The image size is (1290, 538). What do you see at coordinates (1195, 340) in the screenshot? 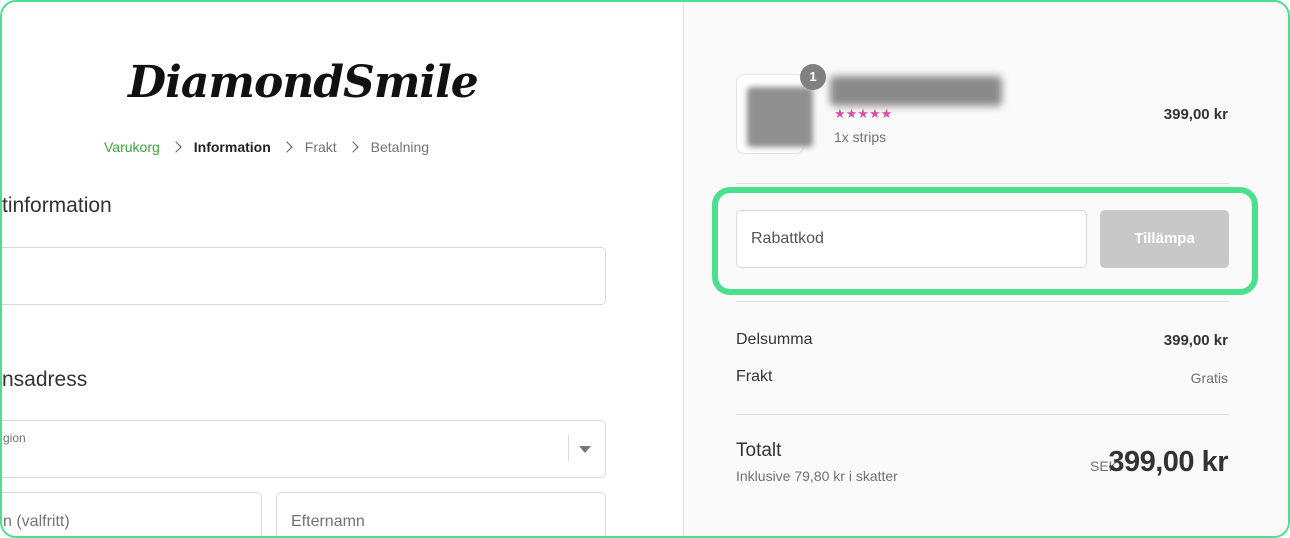
I see `subtotal-value: 399,00 kr` at bounding box center [1195, 340].